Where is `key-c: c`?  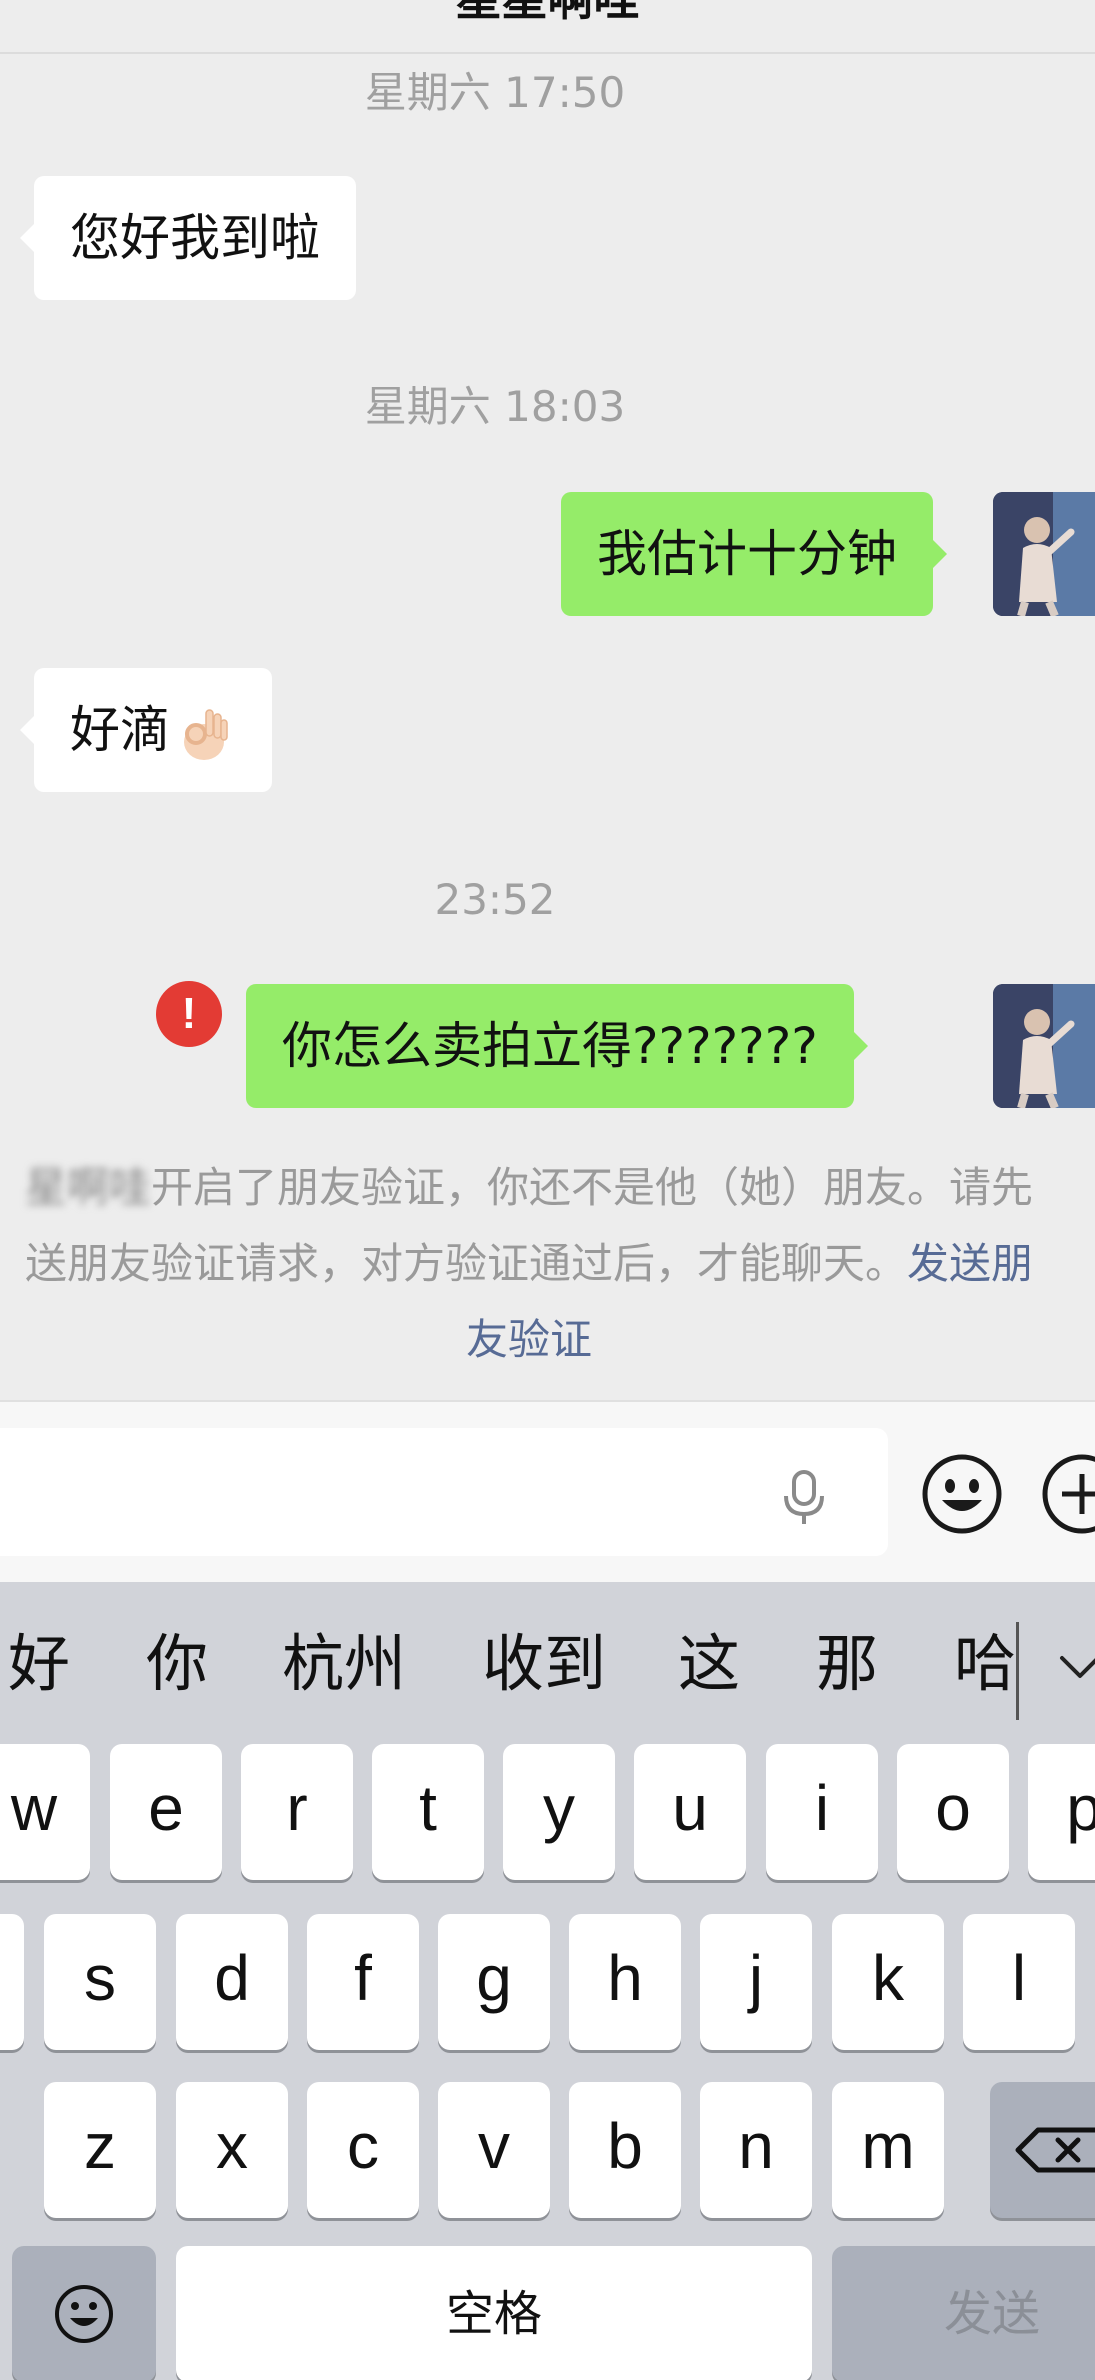 key-c: c is located at coordinates (363, 2150).